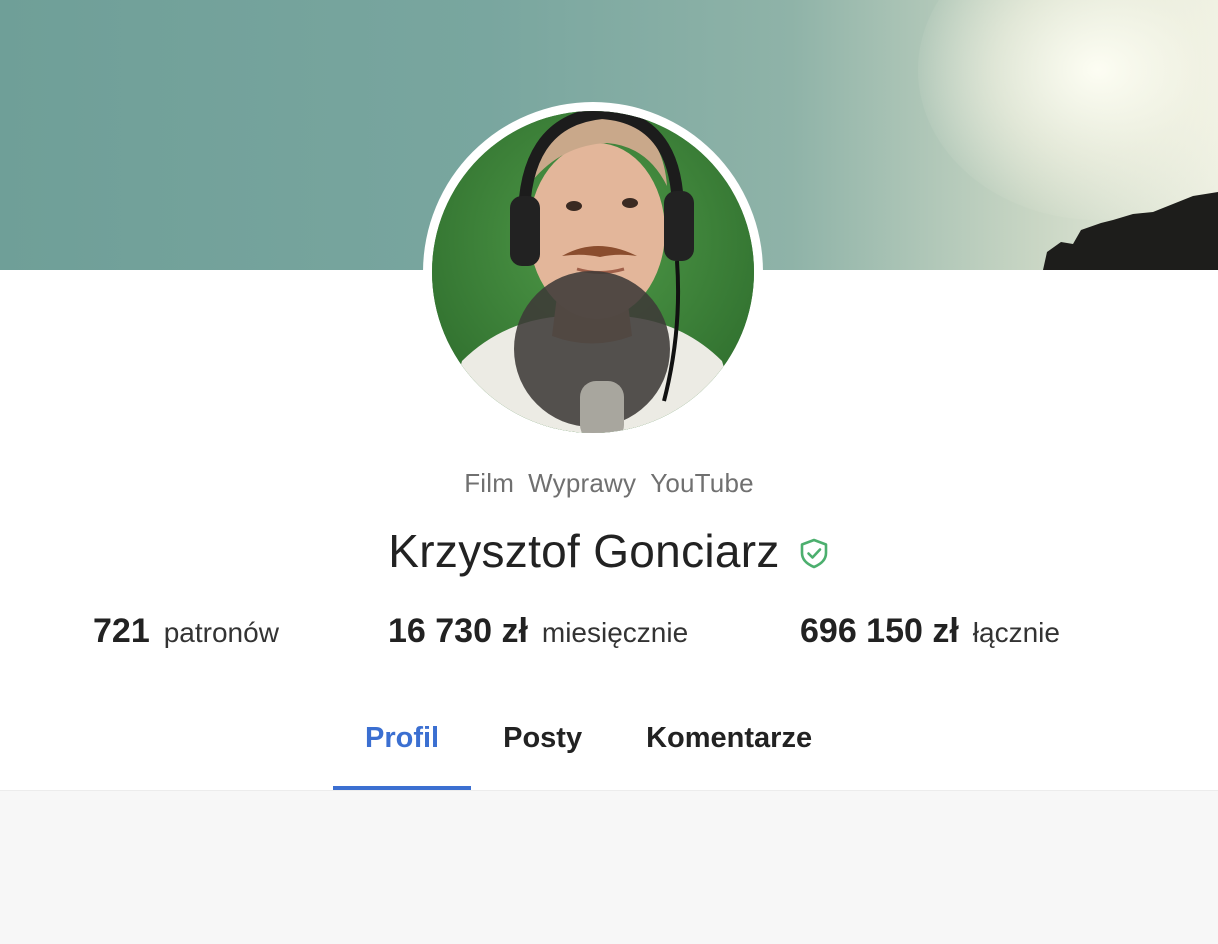  I want to click on tab-profil: Profil, so click(402, 745).